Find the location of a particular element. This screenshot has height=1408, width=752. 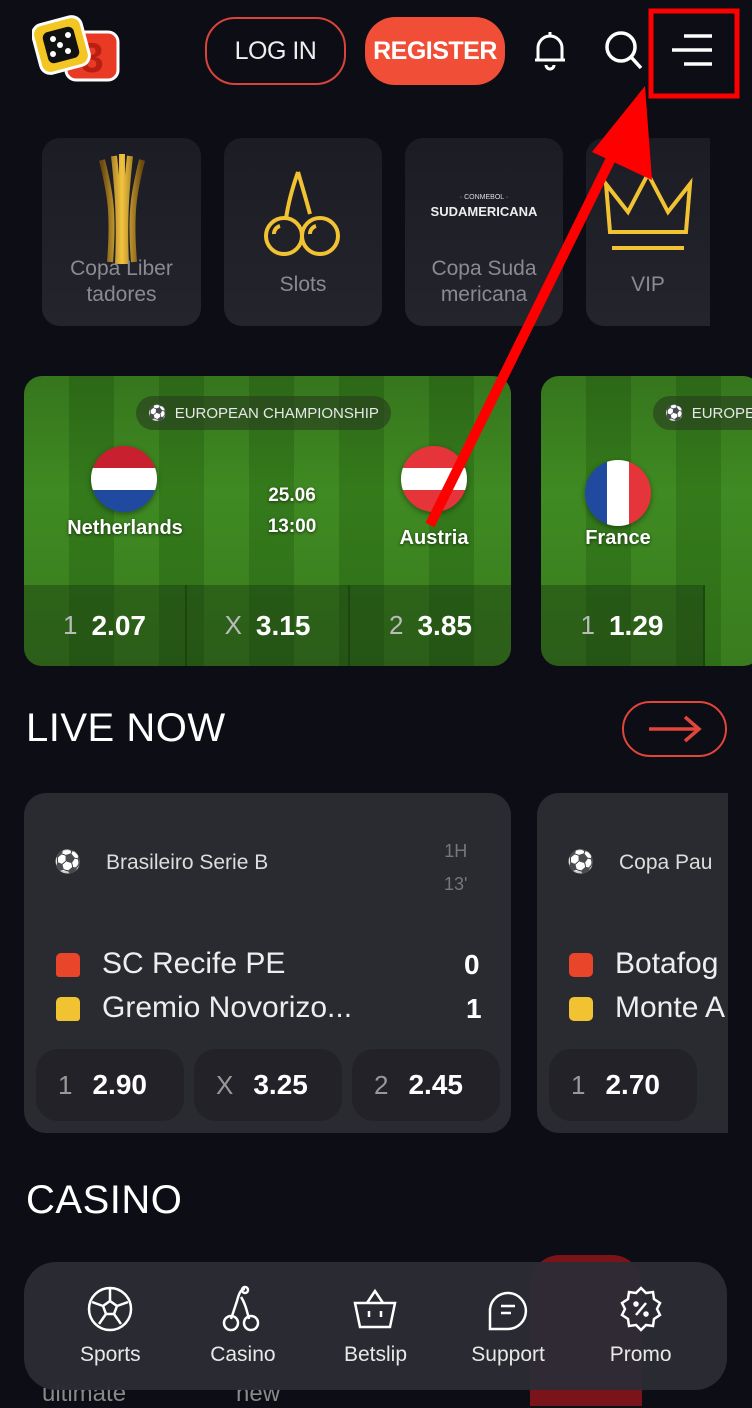

annotation-arrow-shaft is located at coordinates (530, 322).